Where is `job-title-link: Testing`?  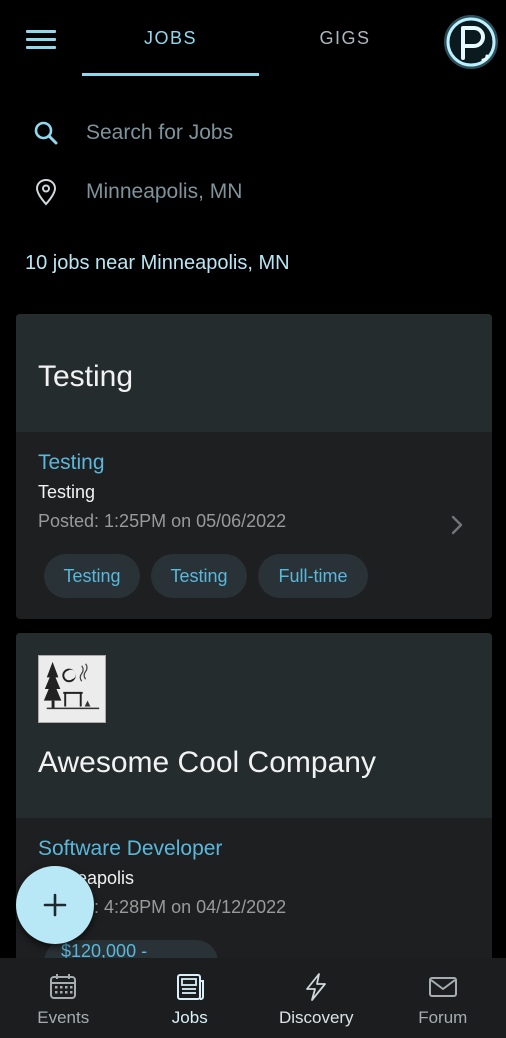 job-title-link: Testing is located at coordinates (71, 463).